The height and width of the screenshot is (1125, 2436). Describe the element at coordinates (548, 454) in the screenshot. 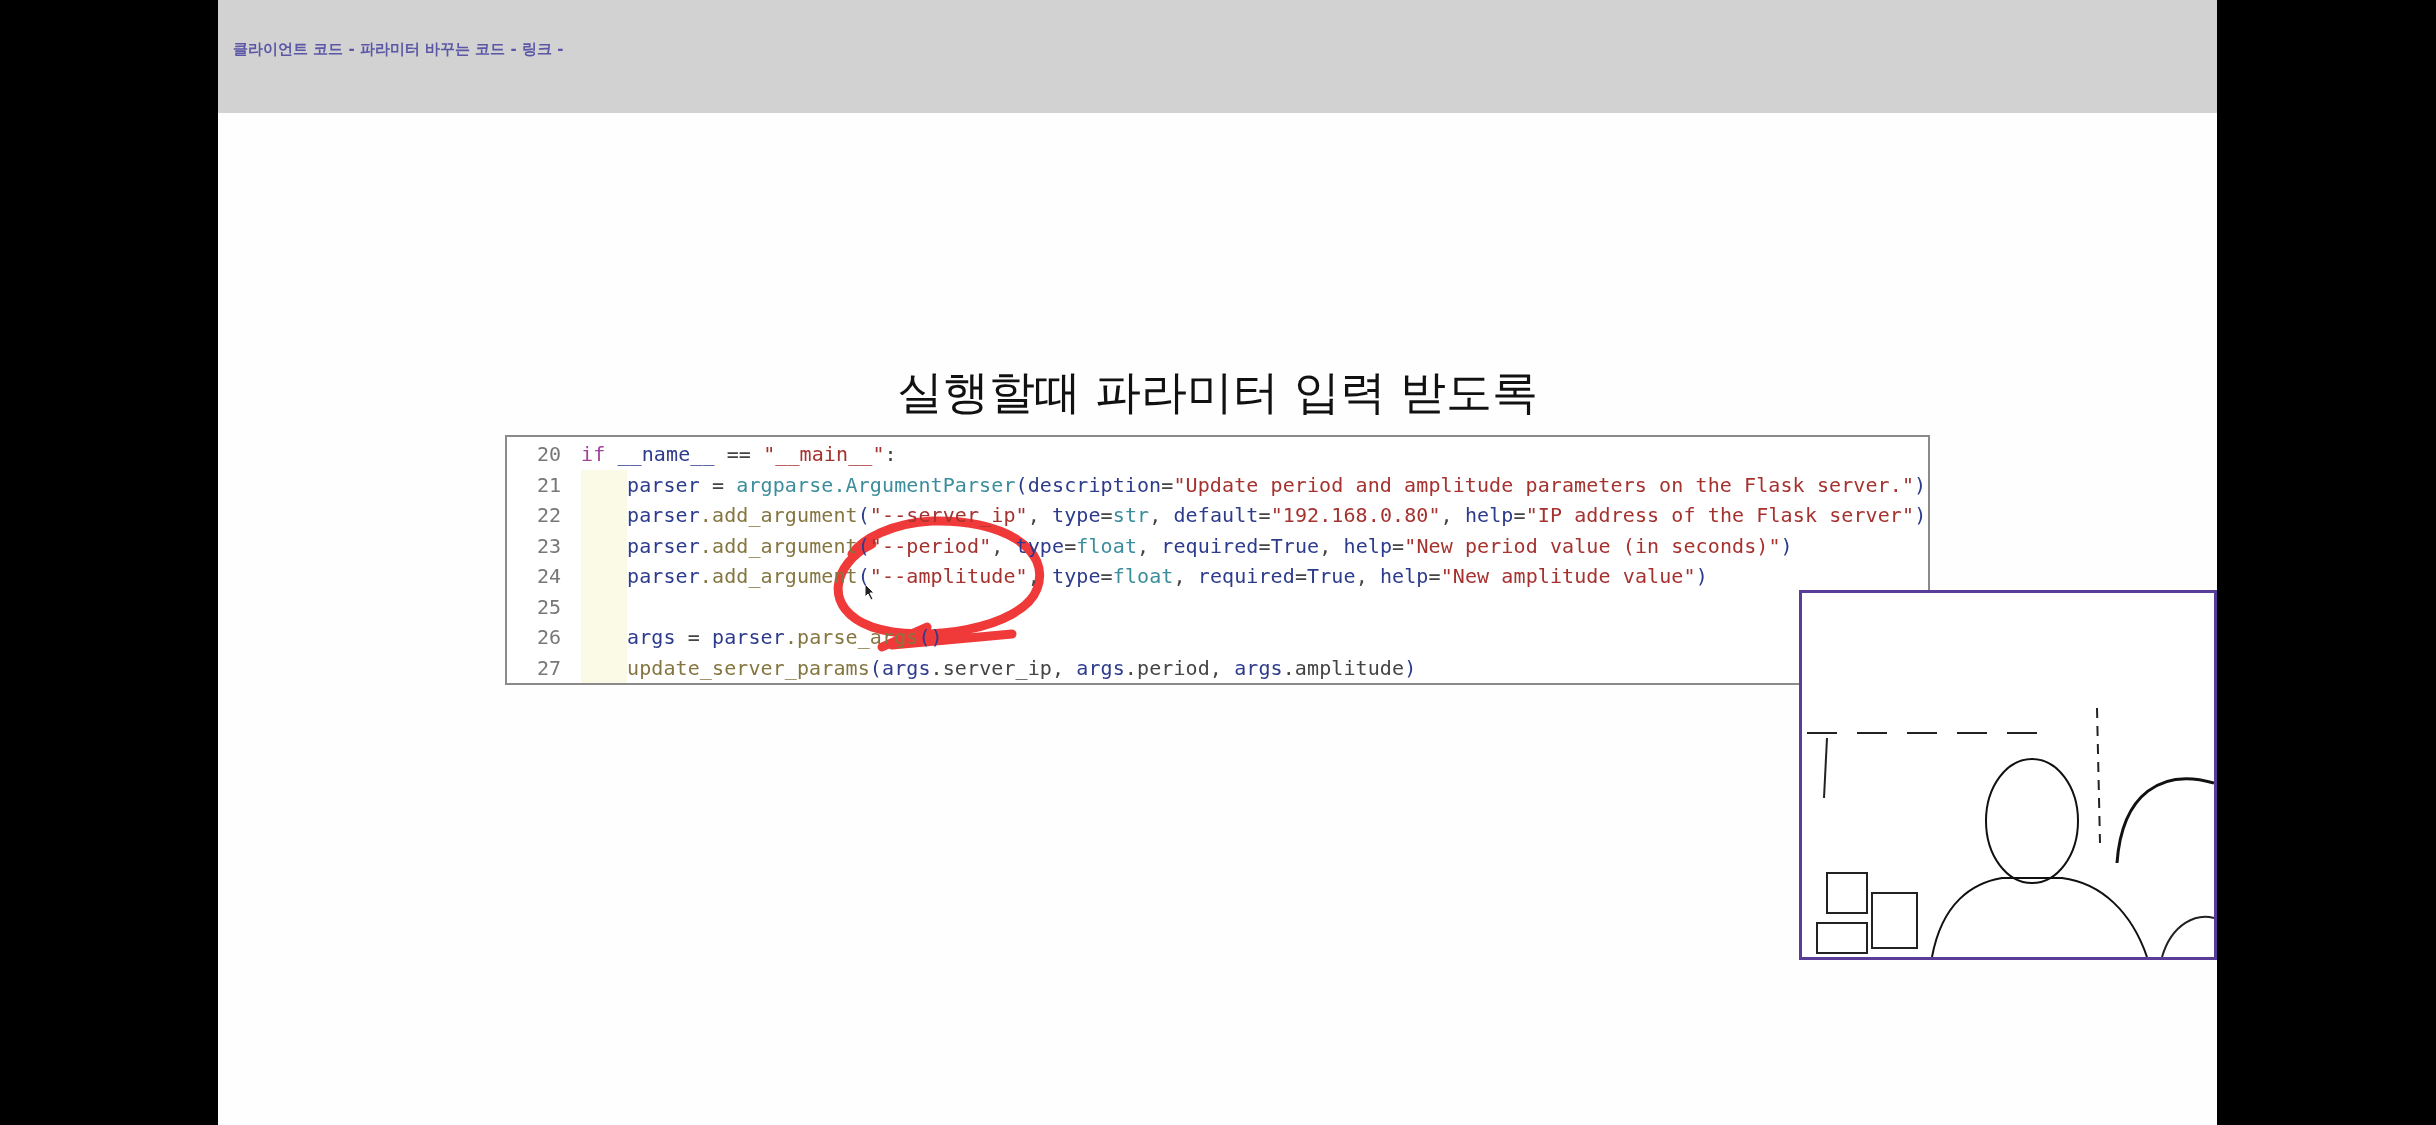

I see `line-number: 20` at that location.